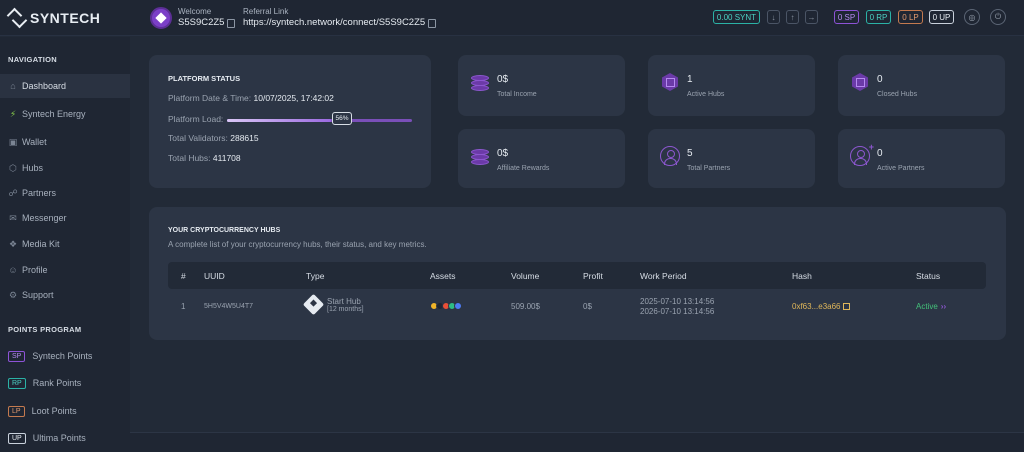  I want to click on up-badge: UP, so click(17, 438).